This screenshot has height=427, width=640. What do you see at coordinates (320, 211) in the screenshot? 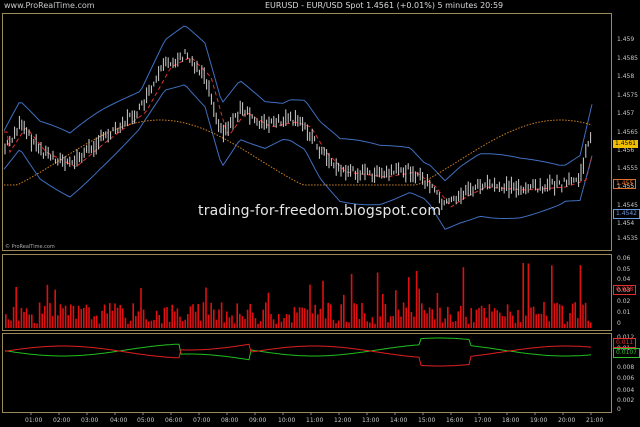
I see `watermark-text: trading-for-freedom.blogspot.com` at bounding box center [320, 211].